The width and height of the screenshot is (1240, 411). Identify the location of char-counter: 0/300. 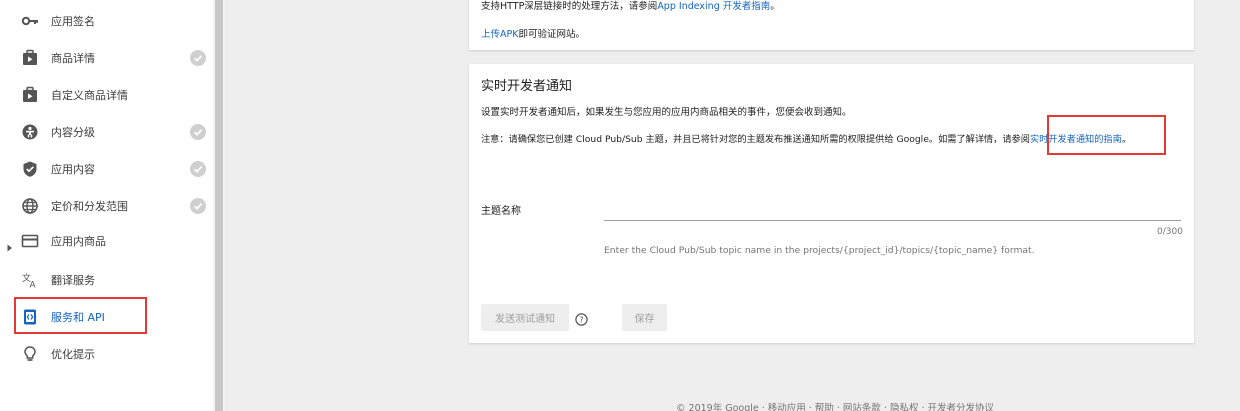
(1170, 232).